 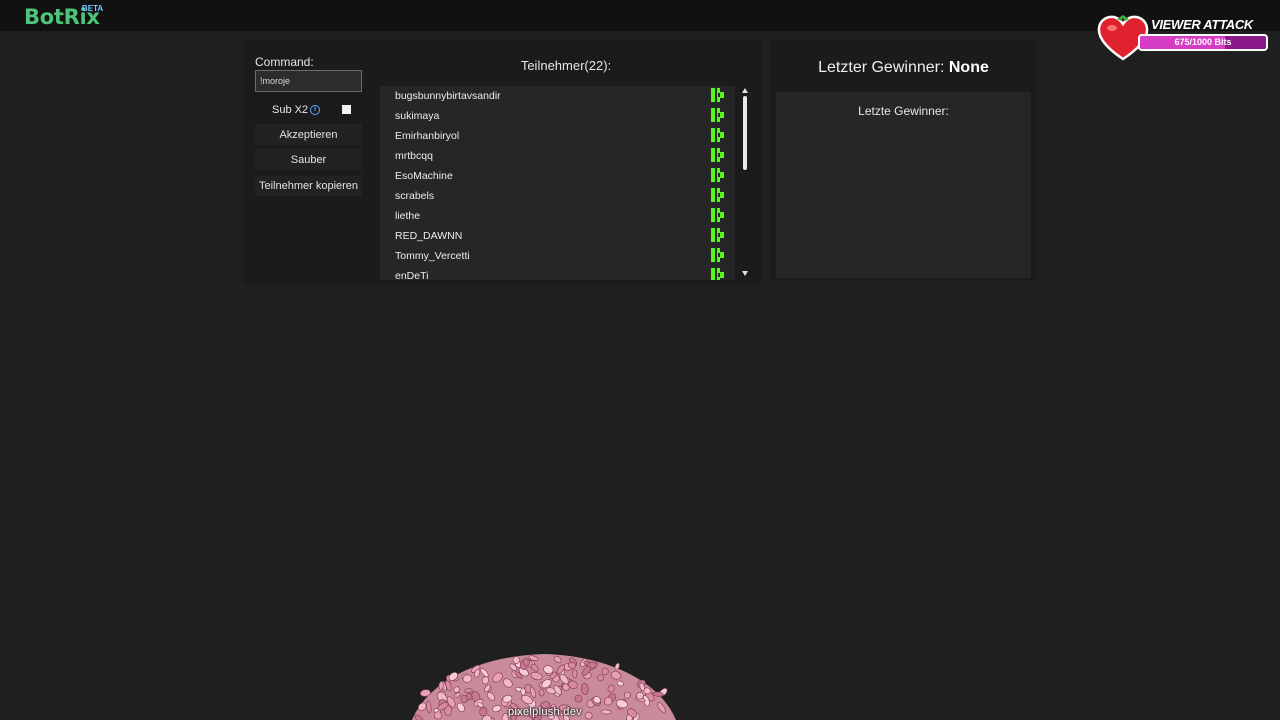 What do you see at coordinates (93, 8) in the screenshot?
I see `beta-badge: BETA` at bounding box center [93, 8].